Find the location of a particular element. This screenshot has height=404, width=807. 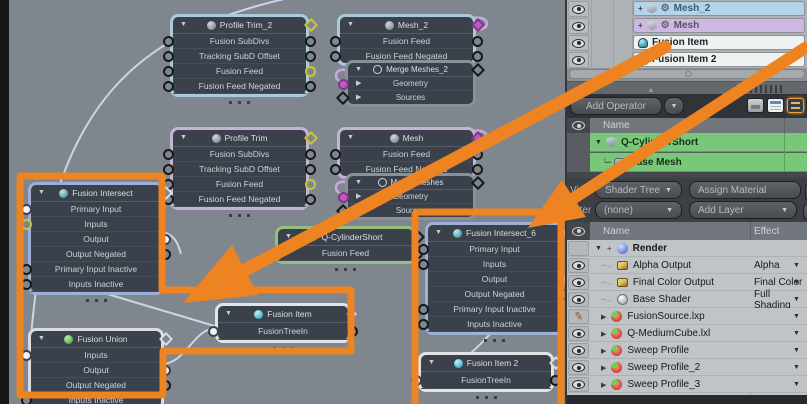

splitter-grip is located at coordinates (759, 89).